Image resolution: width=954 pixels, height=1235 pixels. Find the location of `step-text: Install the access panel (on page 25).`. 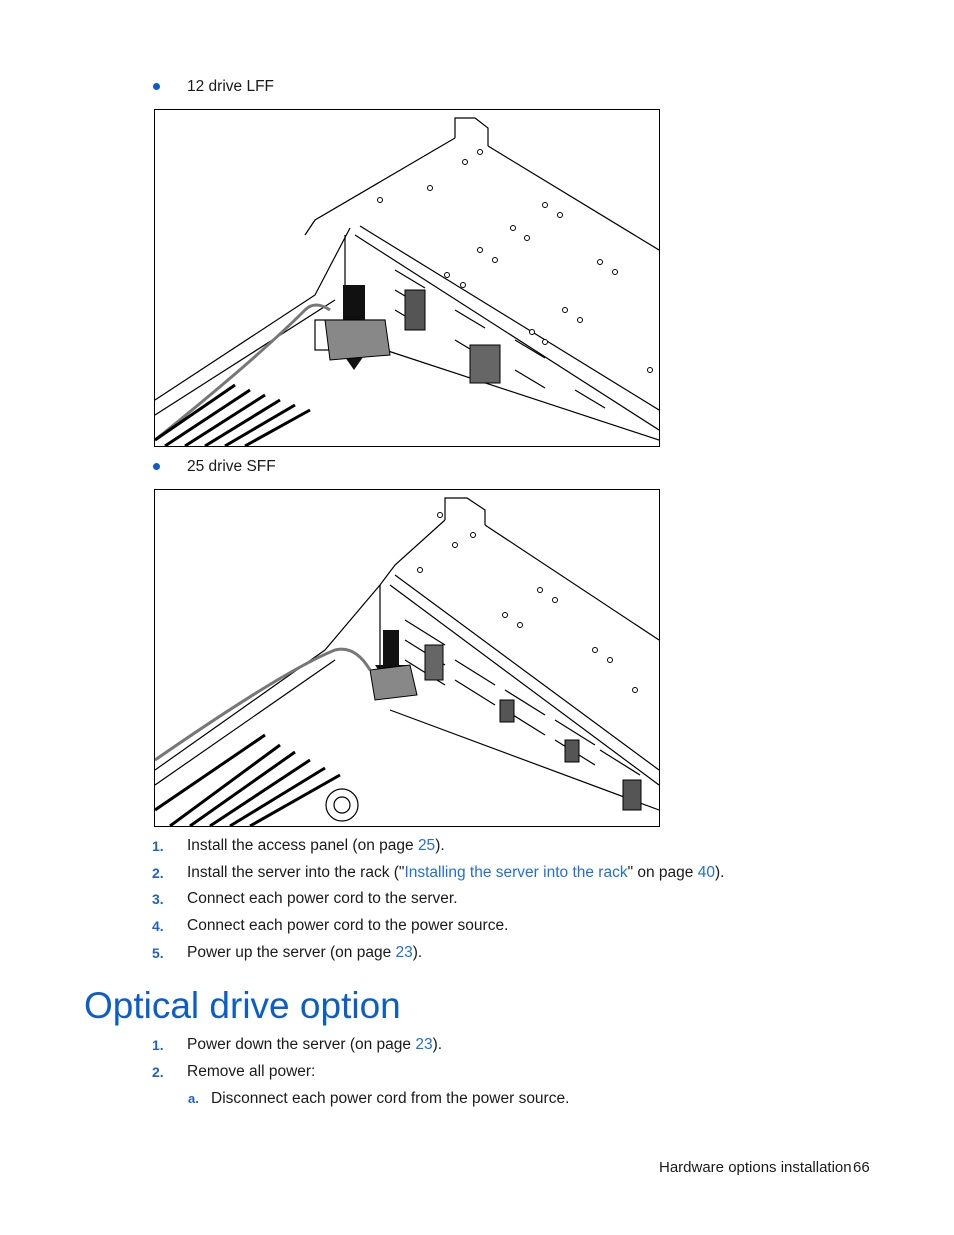

step-text: Install the access panel (on page 25). is located at coordinates (316, 845).